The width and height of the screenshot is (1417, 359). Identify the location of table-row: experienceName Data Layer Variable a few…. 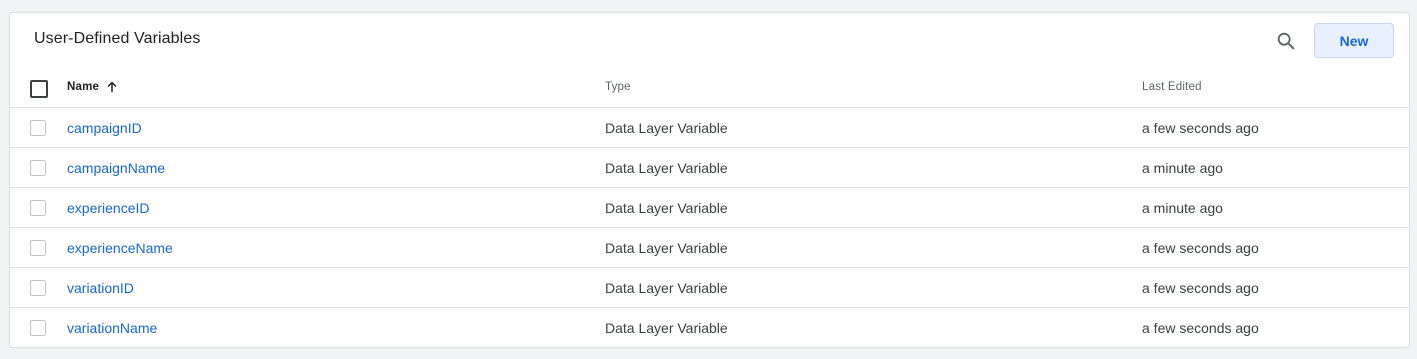
(709, 248).